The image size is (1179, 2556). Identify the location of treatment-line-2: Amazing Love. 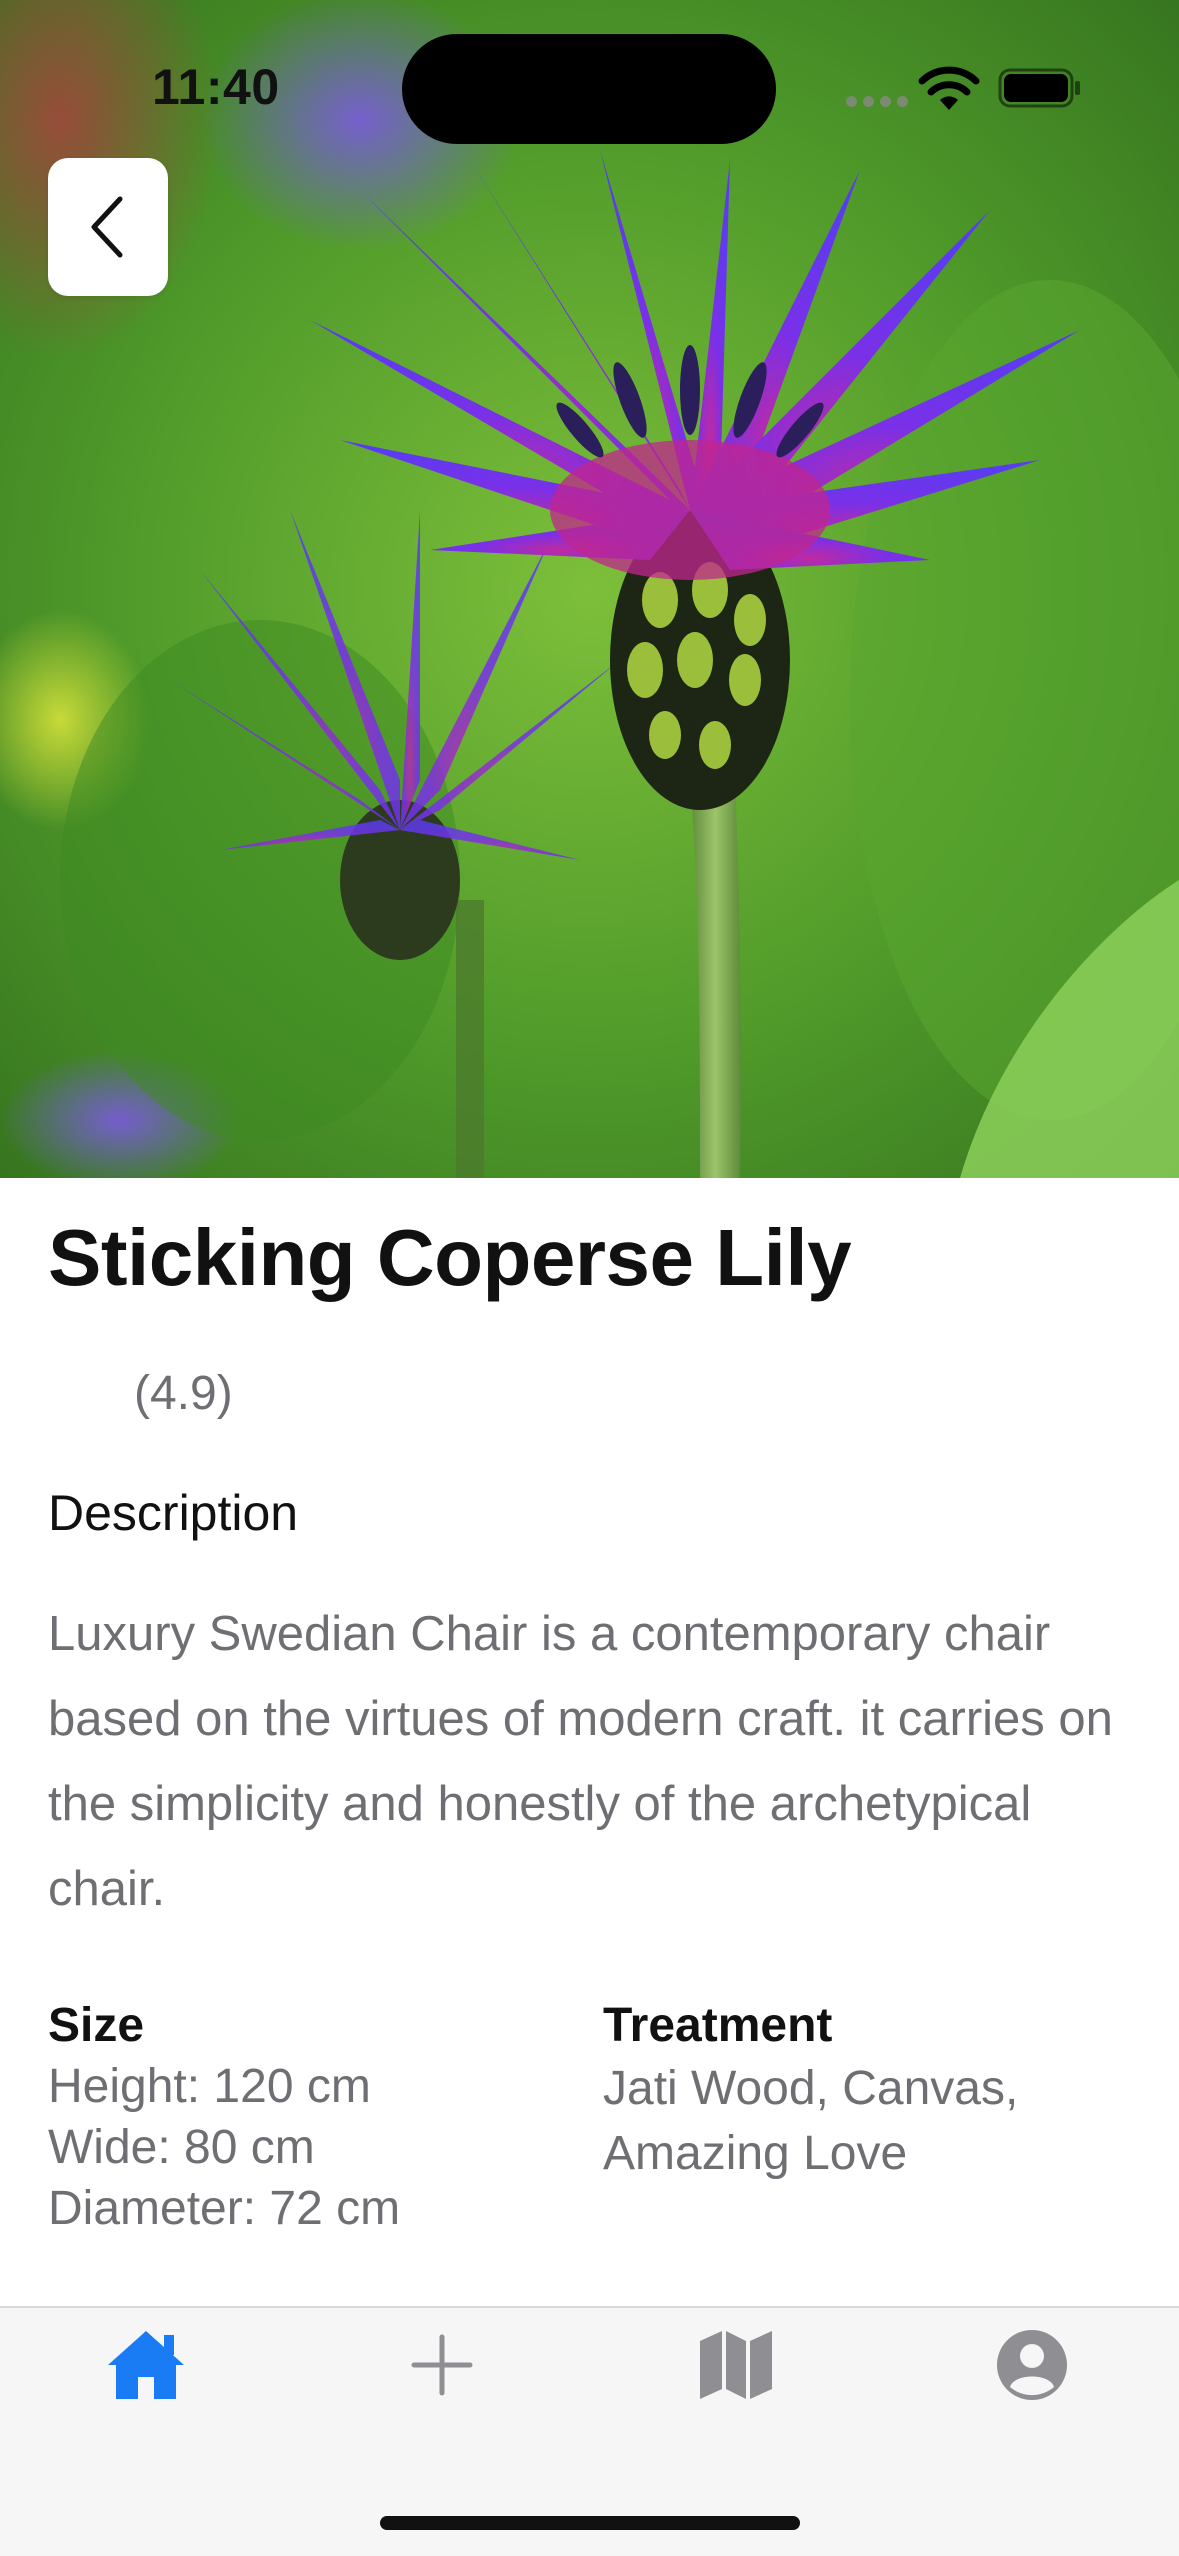
(755, 2153).